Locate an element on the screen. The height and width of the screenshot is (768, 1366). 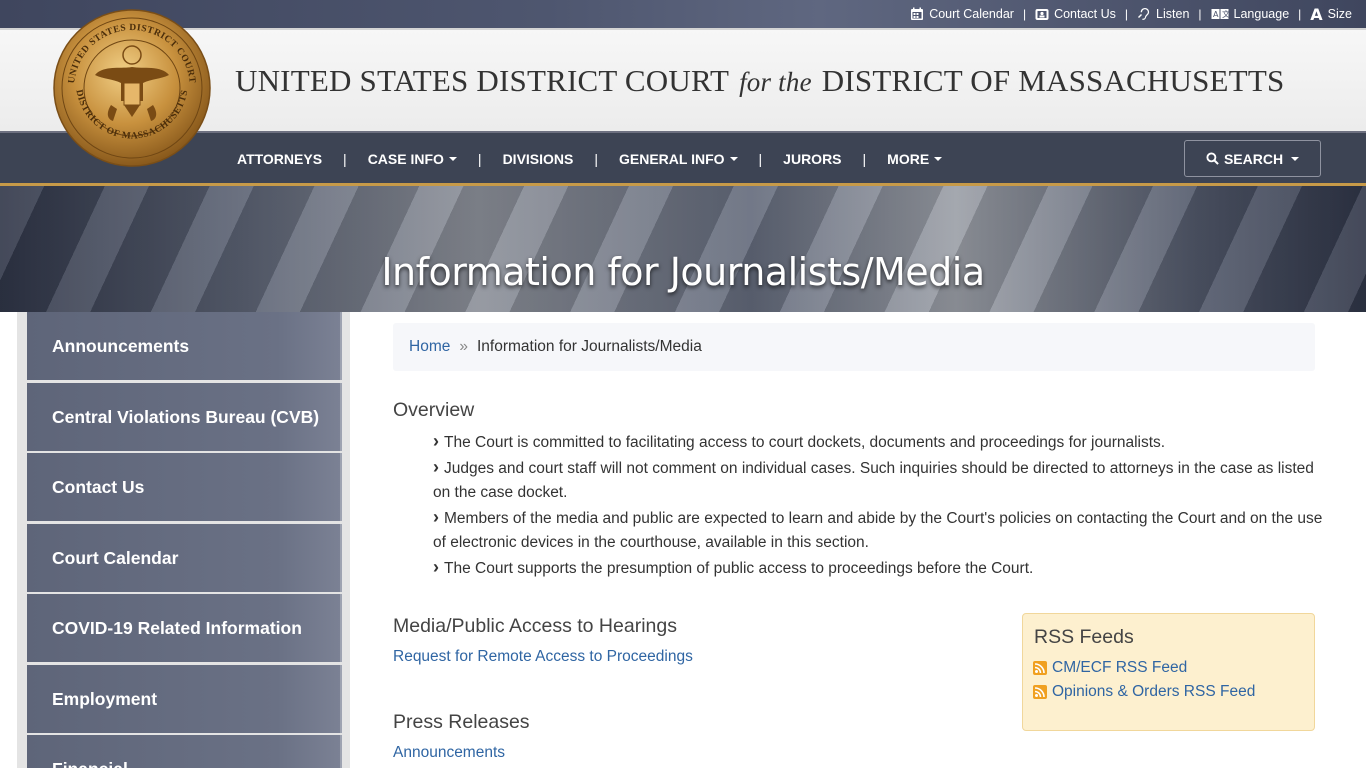
utility-link-label: Contact Us is located at coordinates (1085, 14).